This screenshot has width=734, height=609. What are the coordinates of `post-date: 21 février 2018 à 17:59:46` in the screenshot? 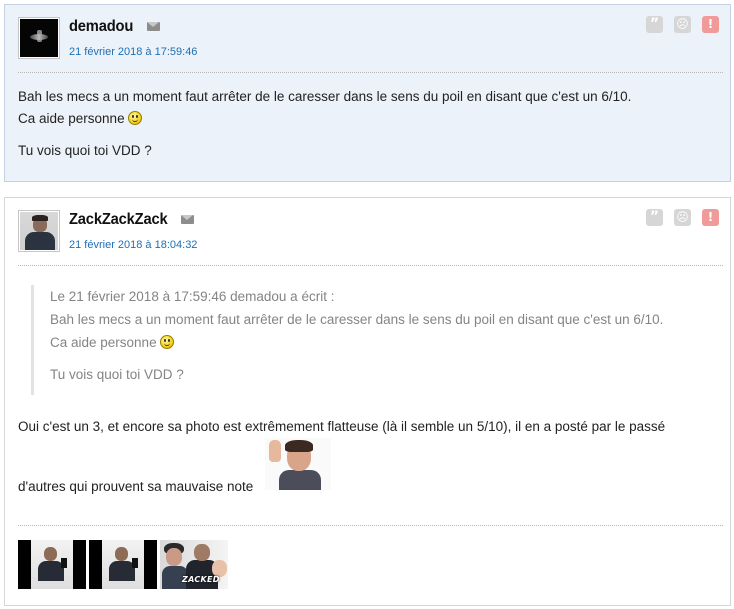 It's located at (133, 52).